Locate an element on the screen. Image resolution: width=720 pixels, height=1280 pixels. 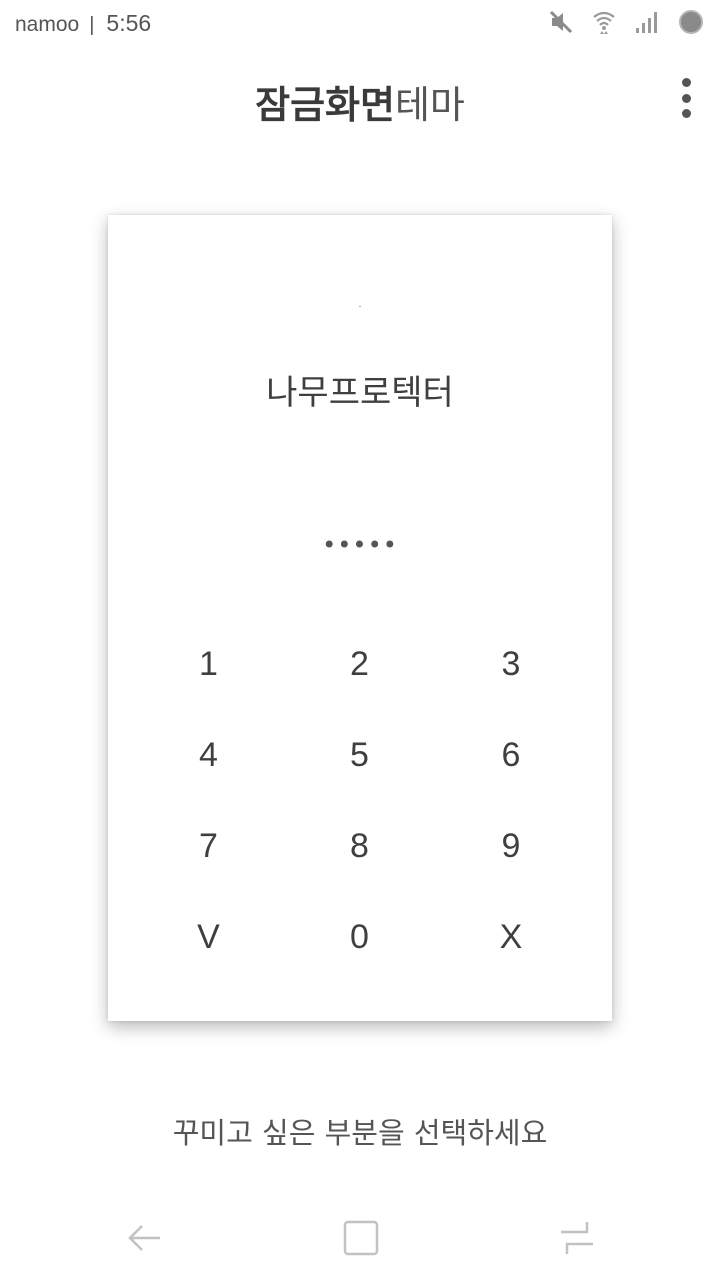
wifi-icon is located at coordinates (604, 22).